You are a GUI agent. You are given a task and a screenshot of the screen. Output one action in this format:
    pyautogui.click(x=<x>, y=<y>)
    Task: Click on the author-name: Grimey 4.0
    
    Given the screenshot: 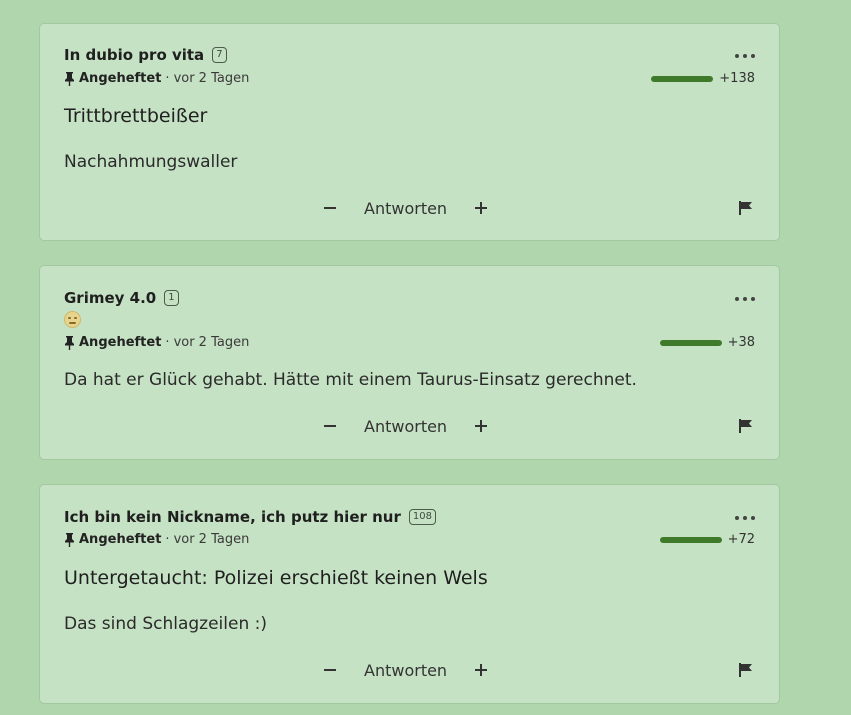 What is the action you would take?
    pyautogui.click(x=110, y=298)
    